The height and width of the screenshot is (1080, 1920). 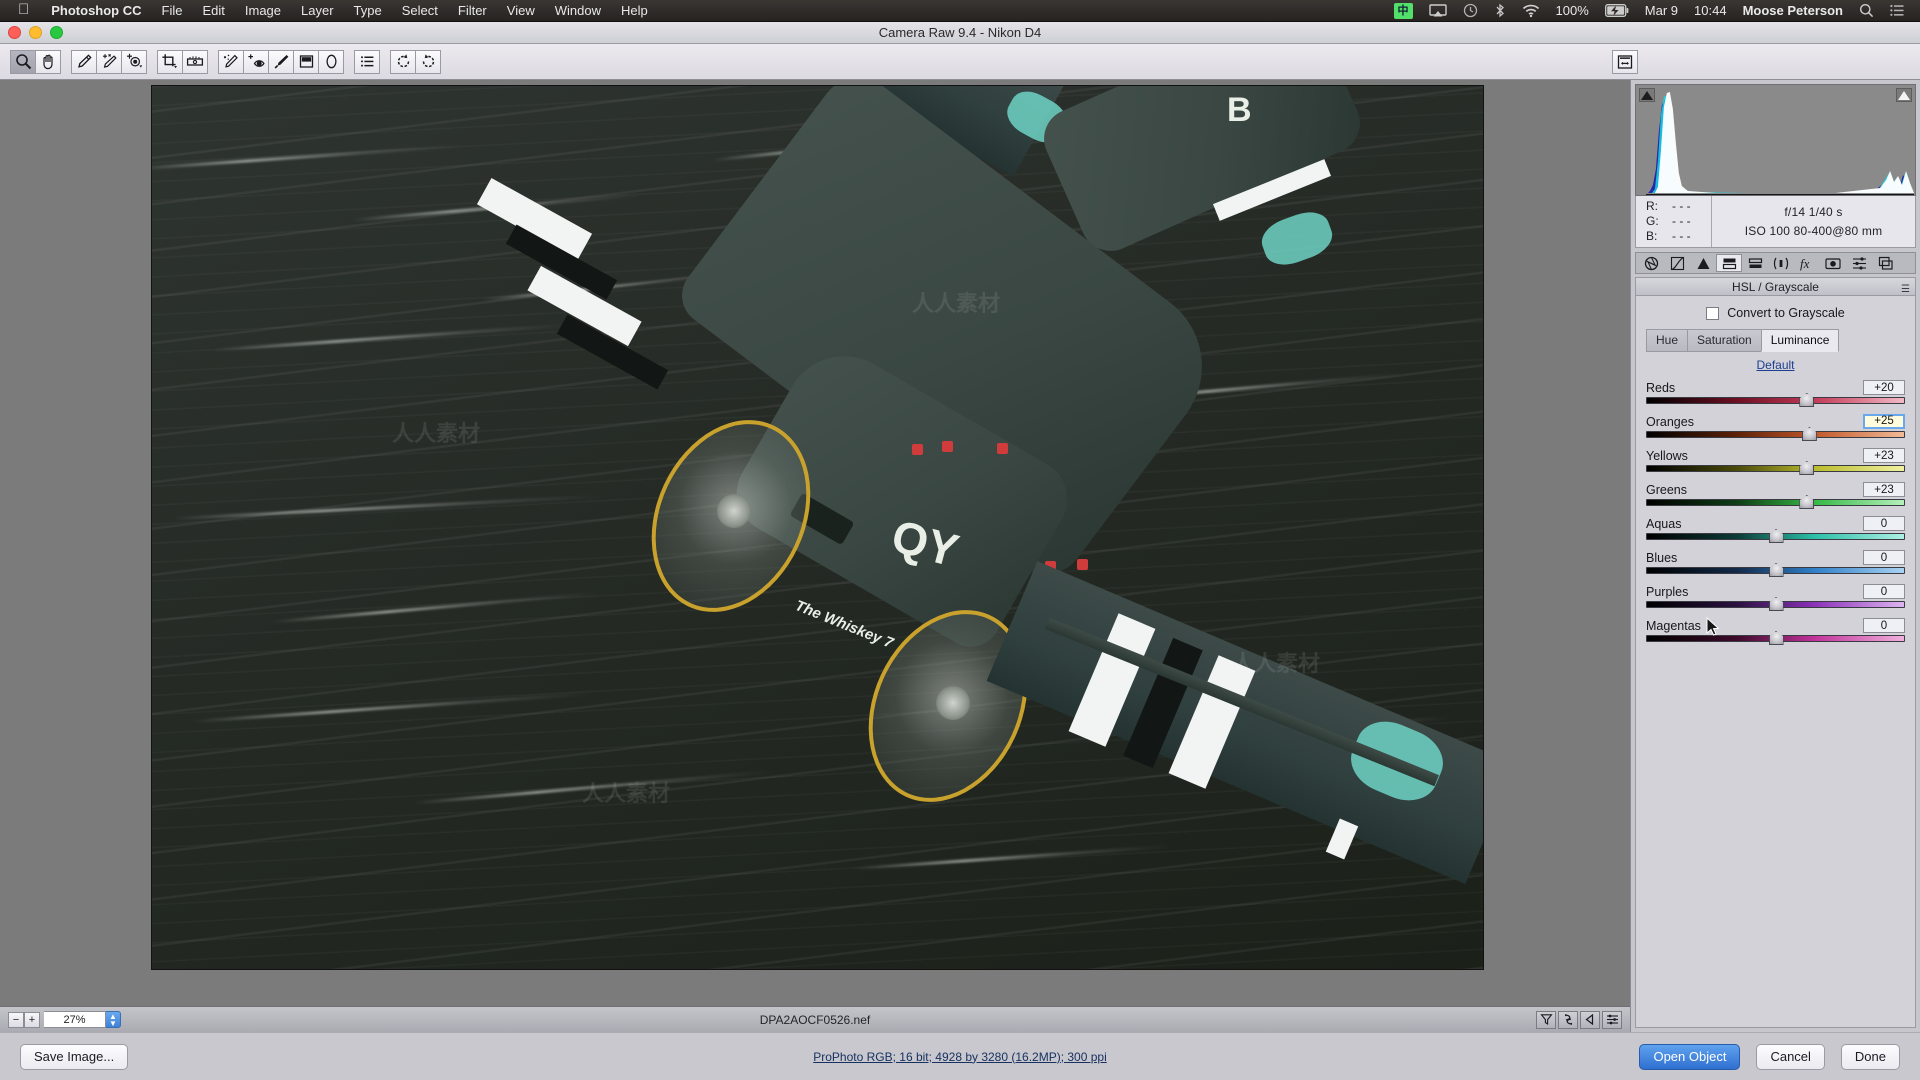 I want to click on lens-corrections-panel-tab, so click(x=1781, y=263).